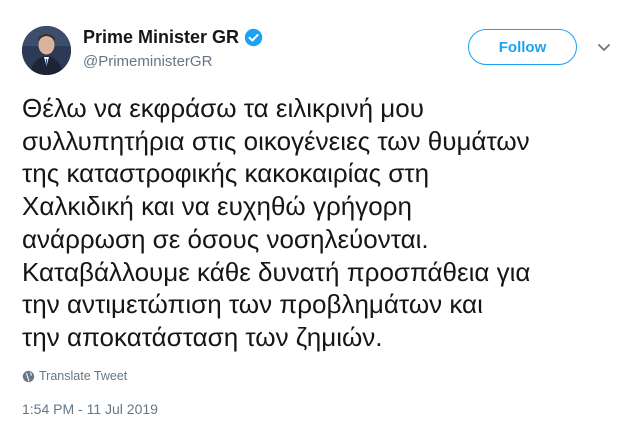 This screenshot has height=427, width=640. I want to click on verified-badge-icon, so click(253, 37).